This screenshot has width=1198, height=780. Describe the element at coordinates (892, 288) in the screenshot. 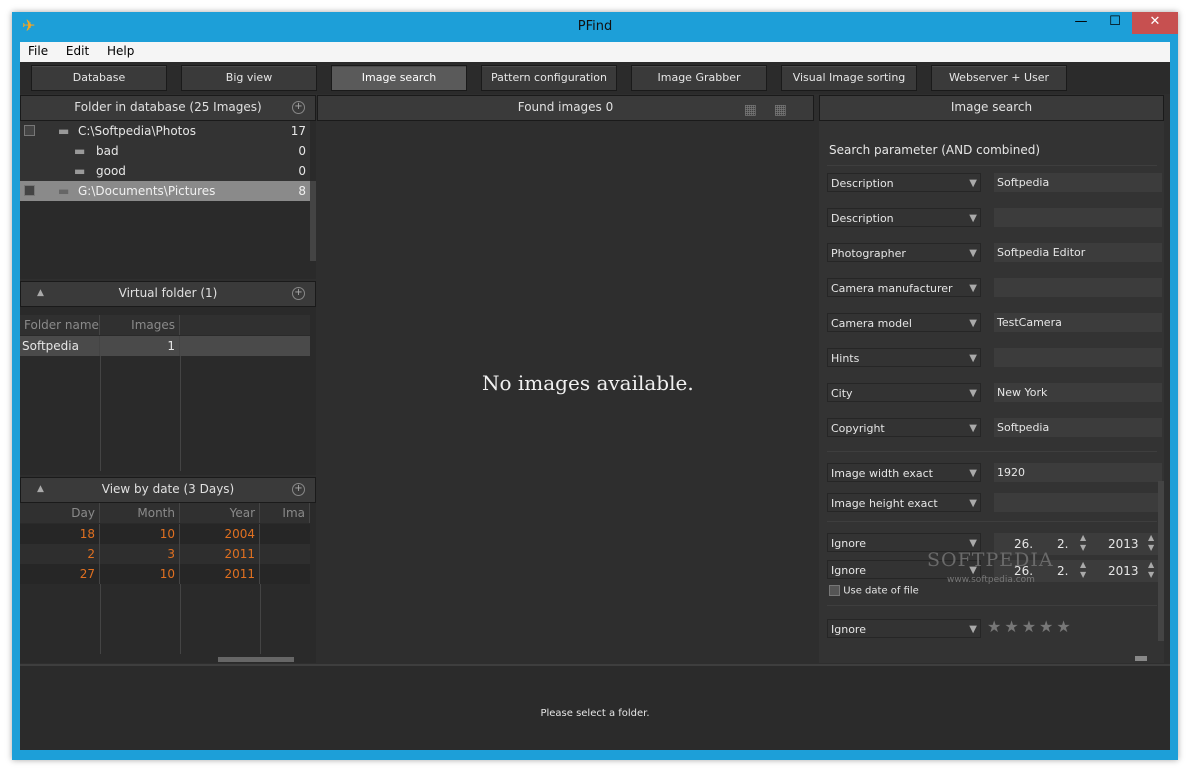

I see `field-selector-label: Camera manufacturer` at that location.